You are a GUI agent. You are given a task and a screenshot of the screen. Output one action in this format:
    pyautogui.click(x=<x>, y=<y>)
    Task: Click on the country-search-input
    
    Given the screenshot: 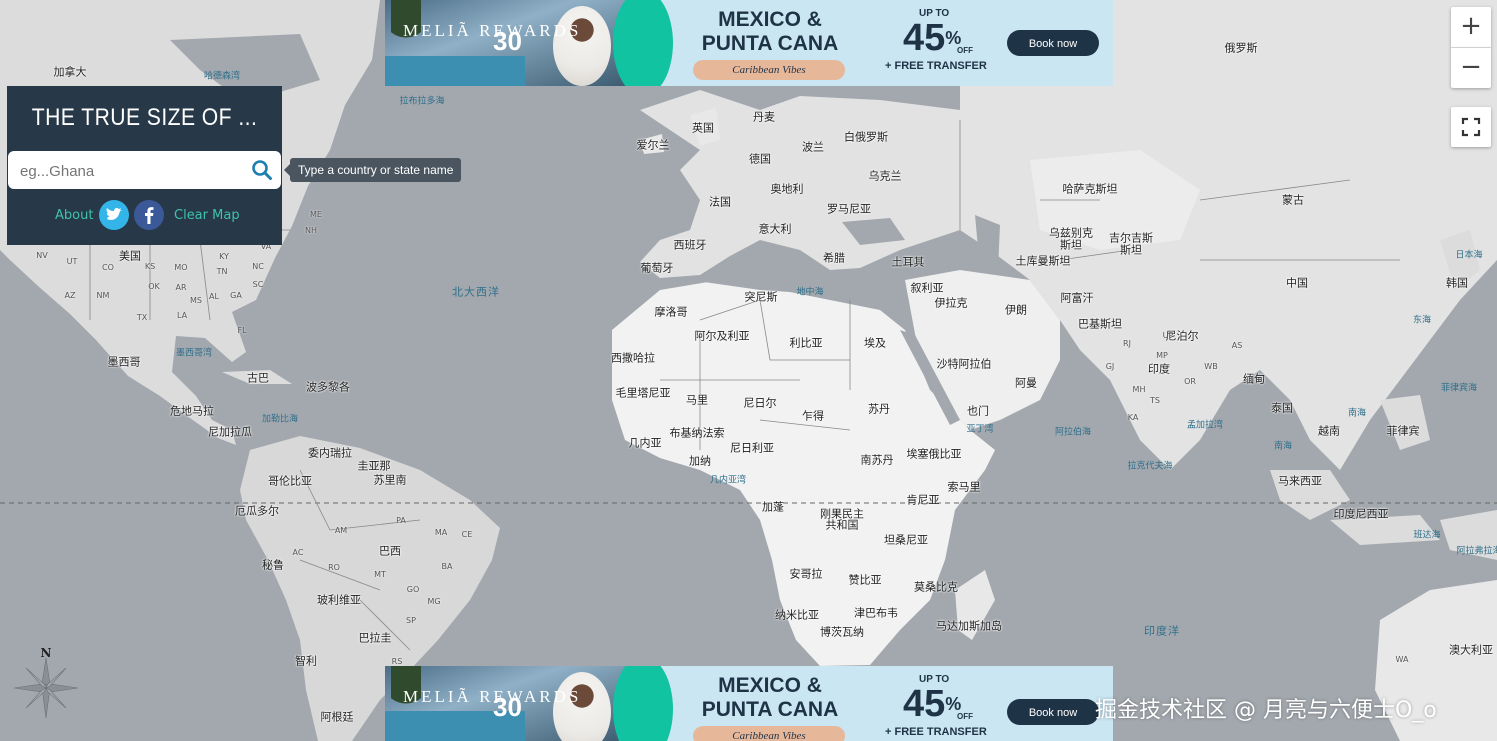 What is the action you would take?
    pyautogui.click(x=130, y=171)
    